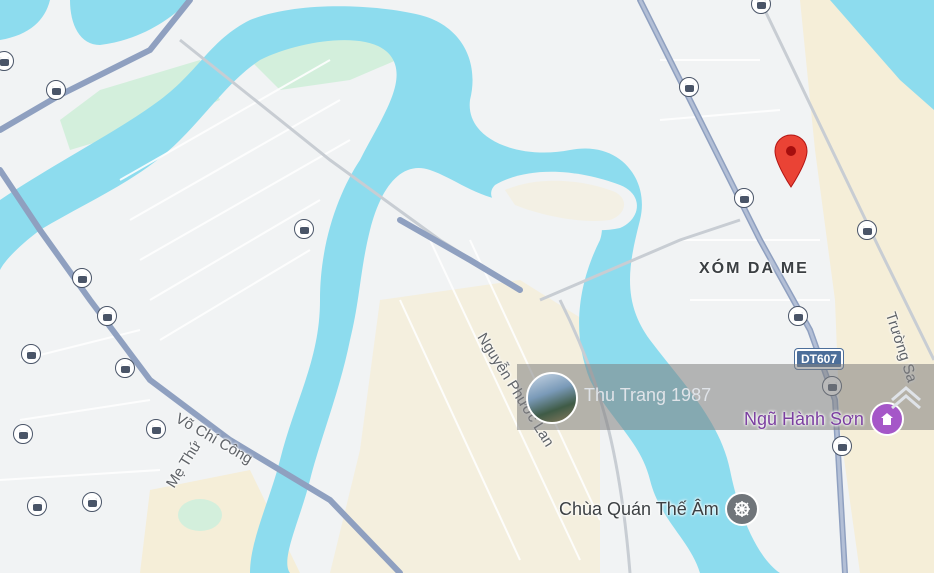 Image resolution: width=934 pixels, height=573 pixels. I want to click on district-name: Ngũ Hành Sơn, so click(804, 418).